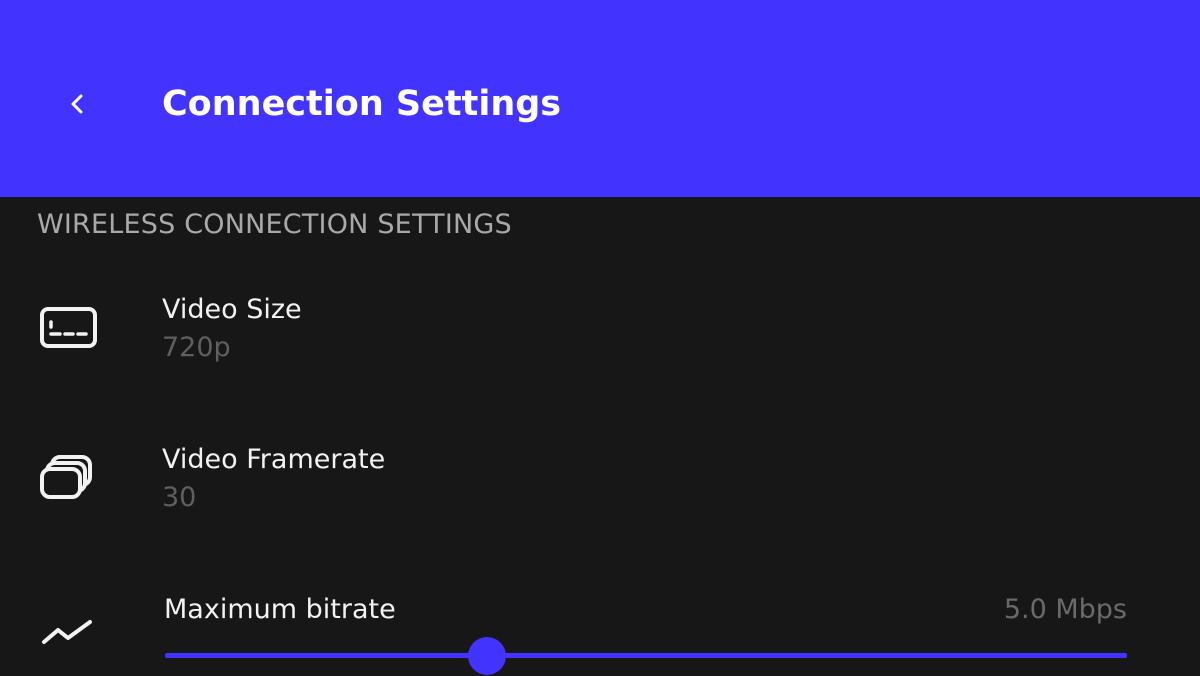 This screenshot has width=1200, height=676. I want to click on setting-title: Maximum bitrate, so click(280, 609).